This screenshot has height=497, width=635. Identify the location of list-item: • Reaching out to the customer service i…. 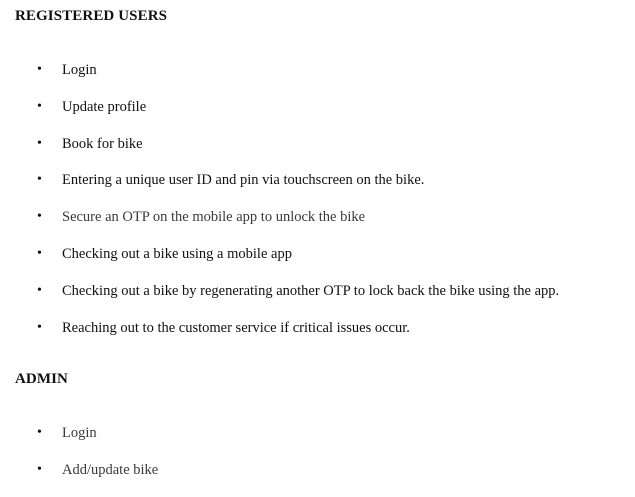
(317, 336).